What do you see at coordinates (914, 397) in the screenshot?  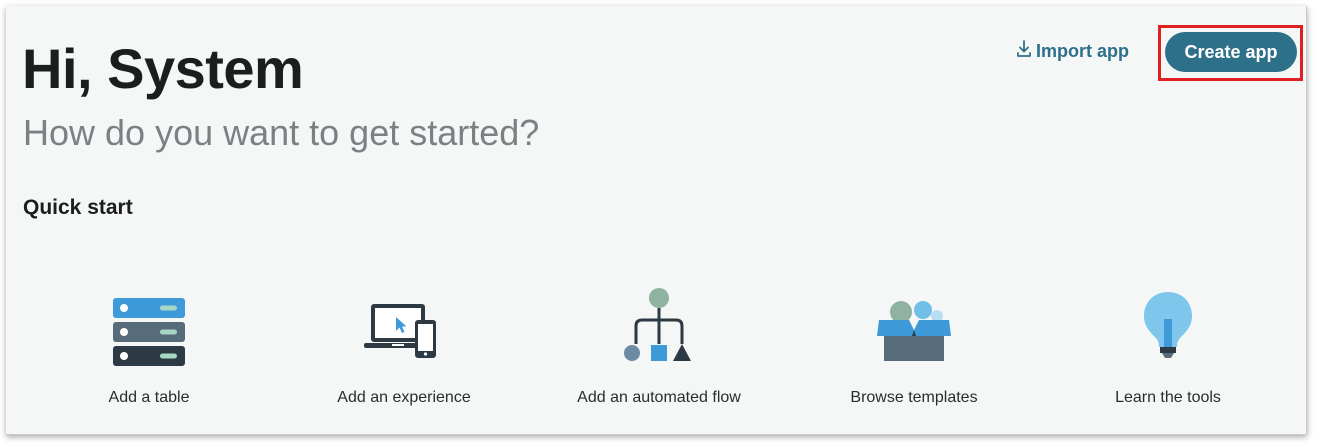 I see `tile-label: Browse templates` at bounding box center [914, 397].